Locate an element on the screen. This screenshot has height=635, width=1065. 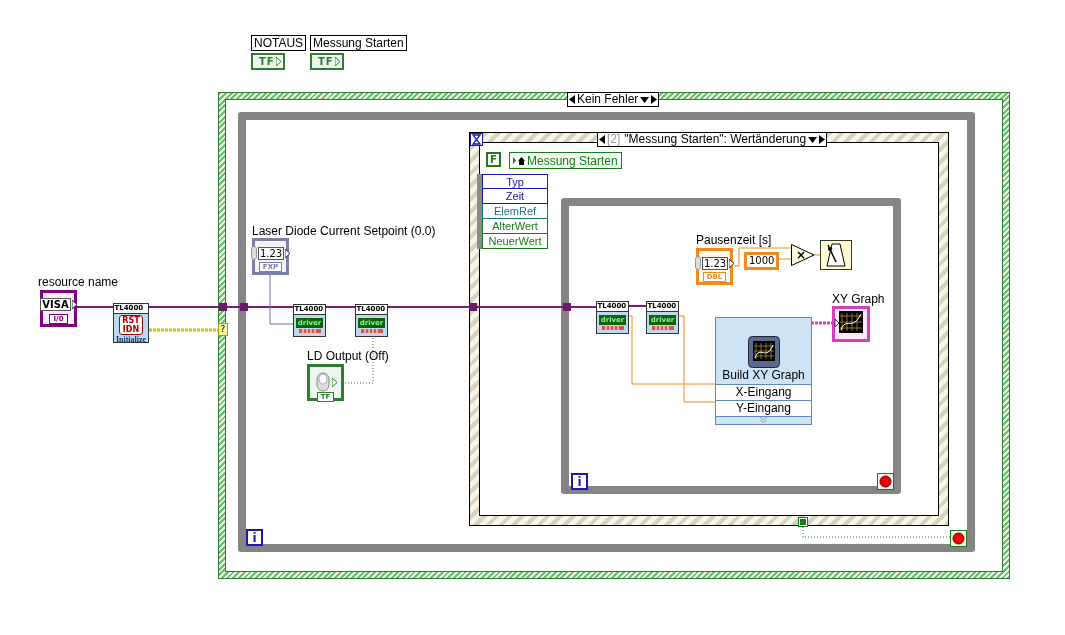
error-tunnel: ? is located at coordinates (223, 329).